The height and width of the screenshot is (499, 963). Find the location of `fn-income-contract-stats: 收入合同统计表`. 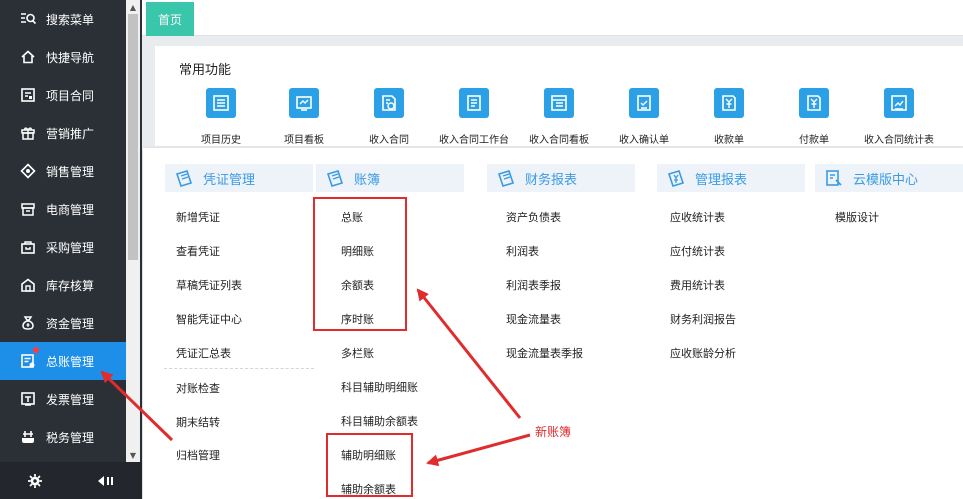

fn-income-contract-stats: 收入合同统计表 is located at coordinates (899, 117).